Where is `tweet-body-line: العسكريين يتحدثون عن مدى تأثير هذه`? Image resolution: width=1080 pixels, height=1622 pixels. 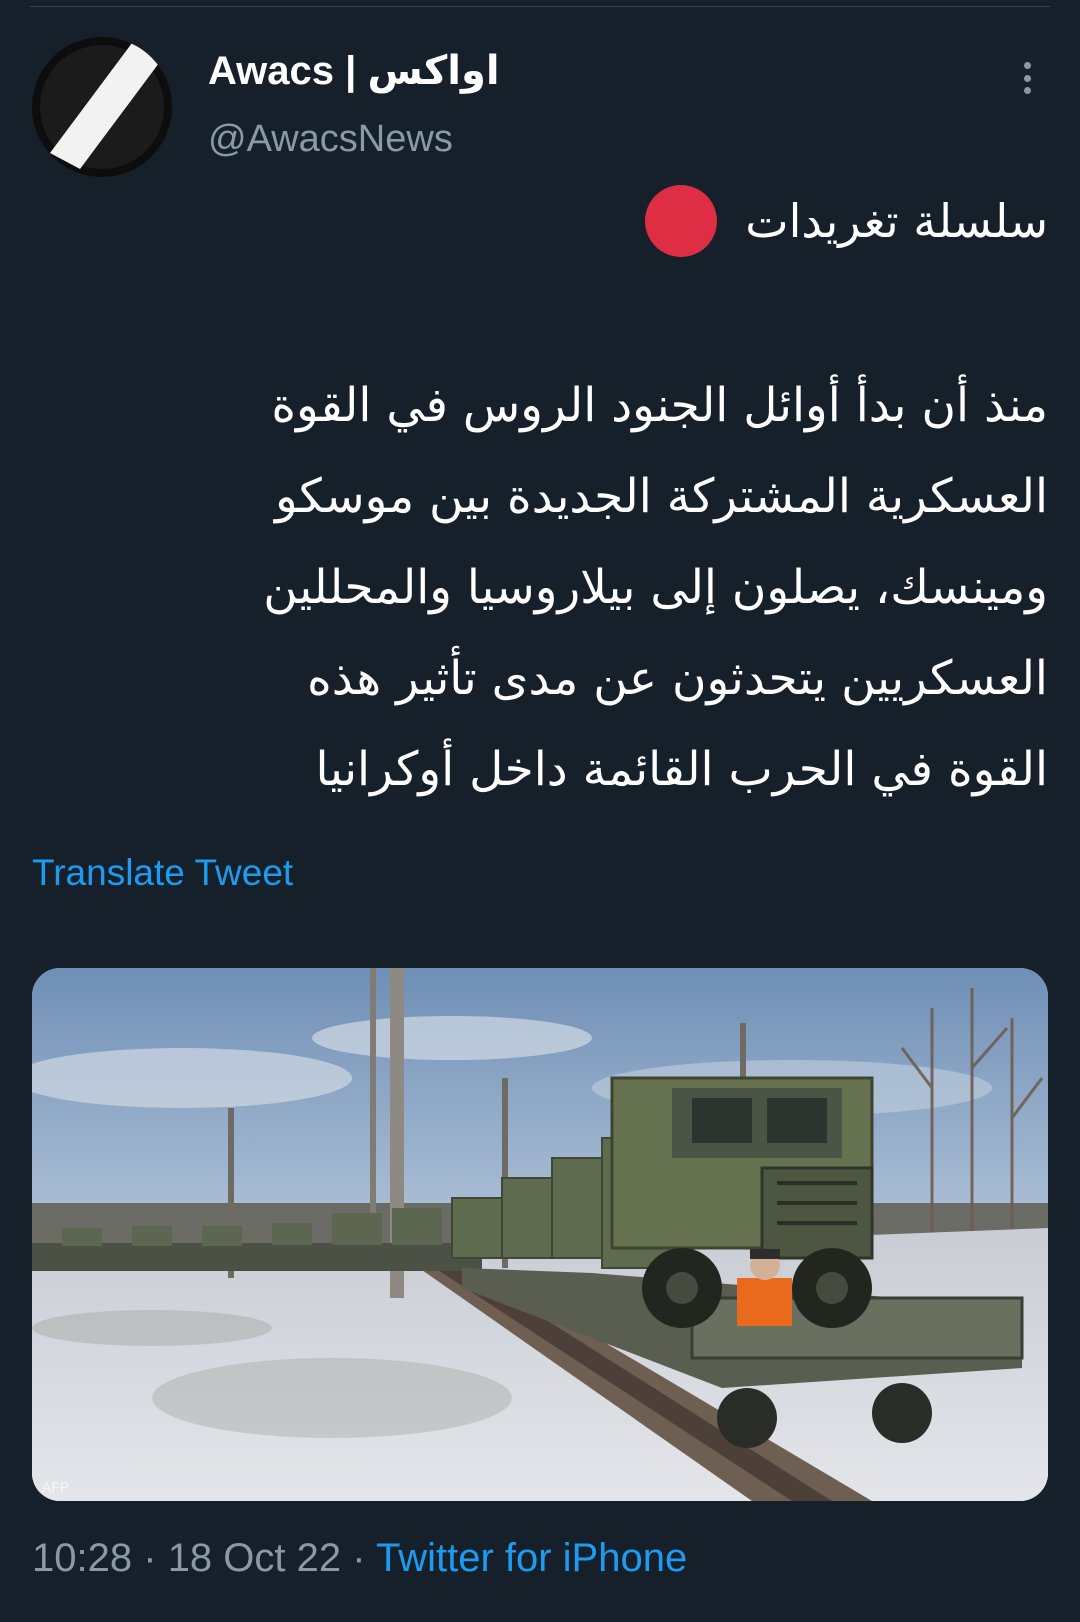
tweet-body-line: العسكريين يتحدثون عن مدى تأثير هذه is located at coordinates (677, 678).